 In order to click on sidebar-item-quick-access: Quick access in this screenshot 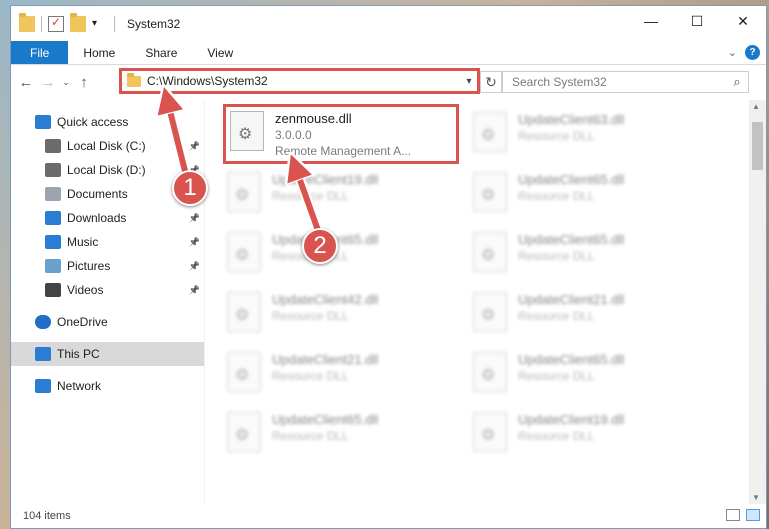, I will do `click(107, 122)`.